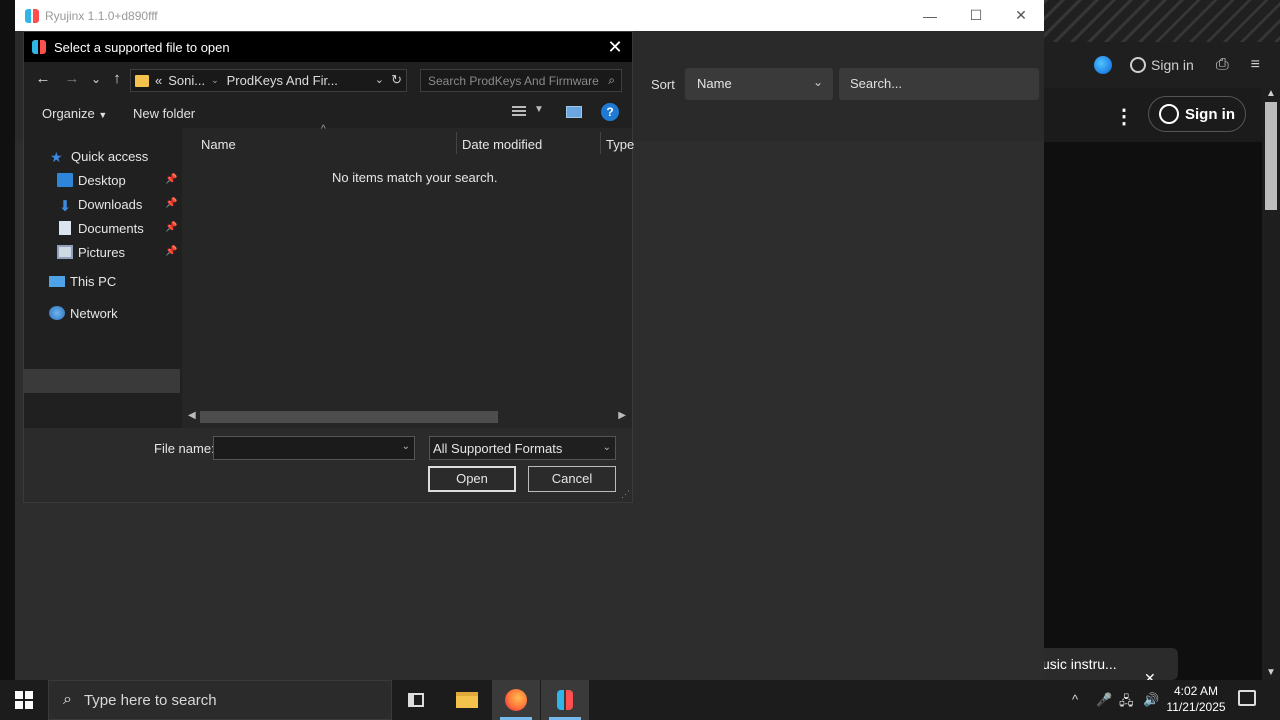  Describe the element at coordinates (91, 252) in the screenshot. I see `nav-item-pictures: Pictures` at that location.